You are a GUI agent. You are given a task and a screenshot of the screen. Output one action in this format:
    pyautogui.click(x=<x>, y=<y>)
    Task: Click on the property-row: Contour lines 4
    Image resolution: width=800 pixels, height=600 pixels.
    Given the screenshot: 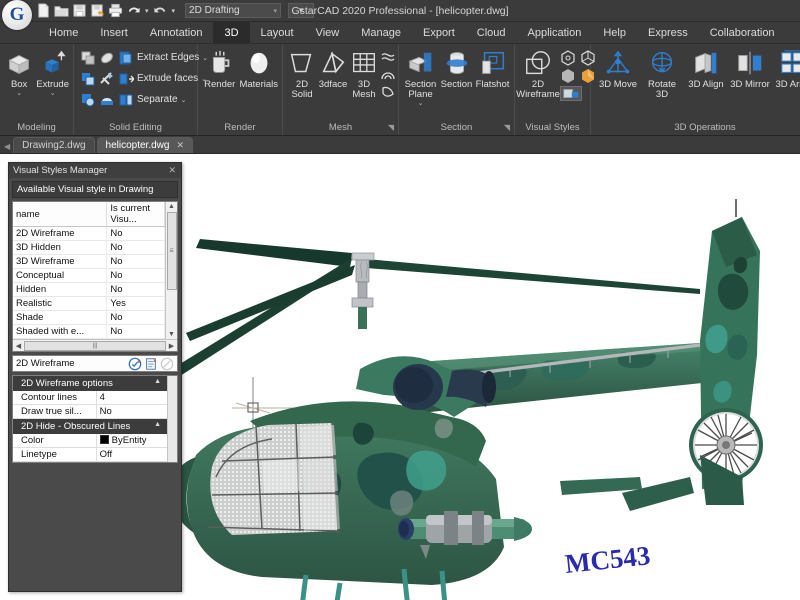 What is the action you would take?
    pyautogui.click(x=90, y=398)
    